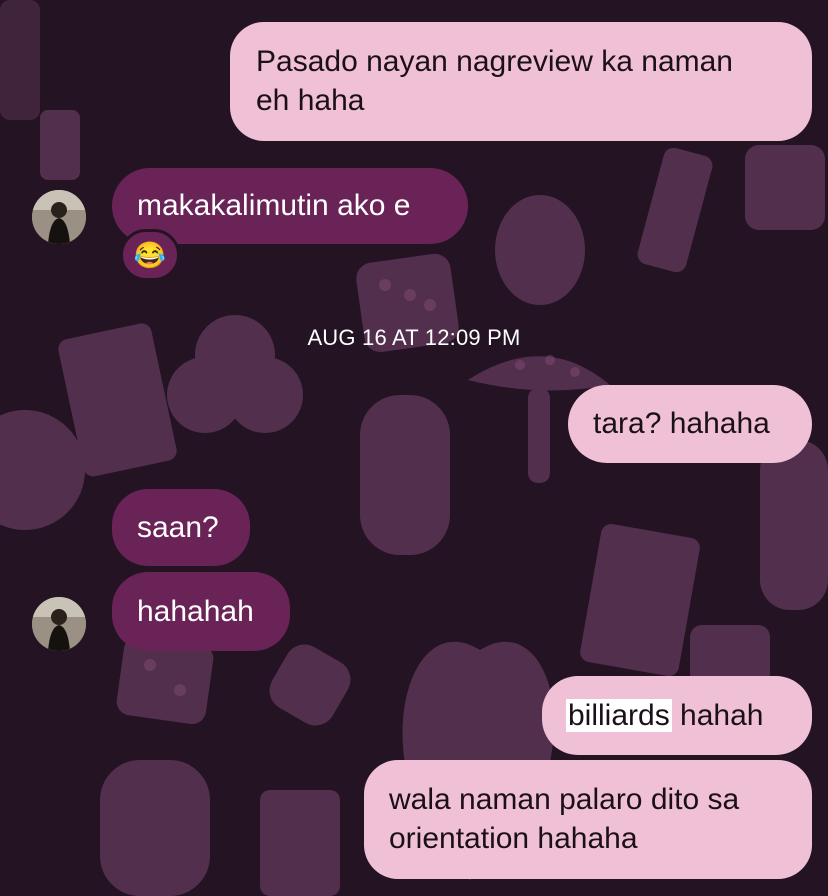  What do you see at coordinates (494, 61) in the screenshot?
I see `message-text-line: Pasado nayan nagreview ka naman` at bounding box center [494, 61].